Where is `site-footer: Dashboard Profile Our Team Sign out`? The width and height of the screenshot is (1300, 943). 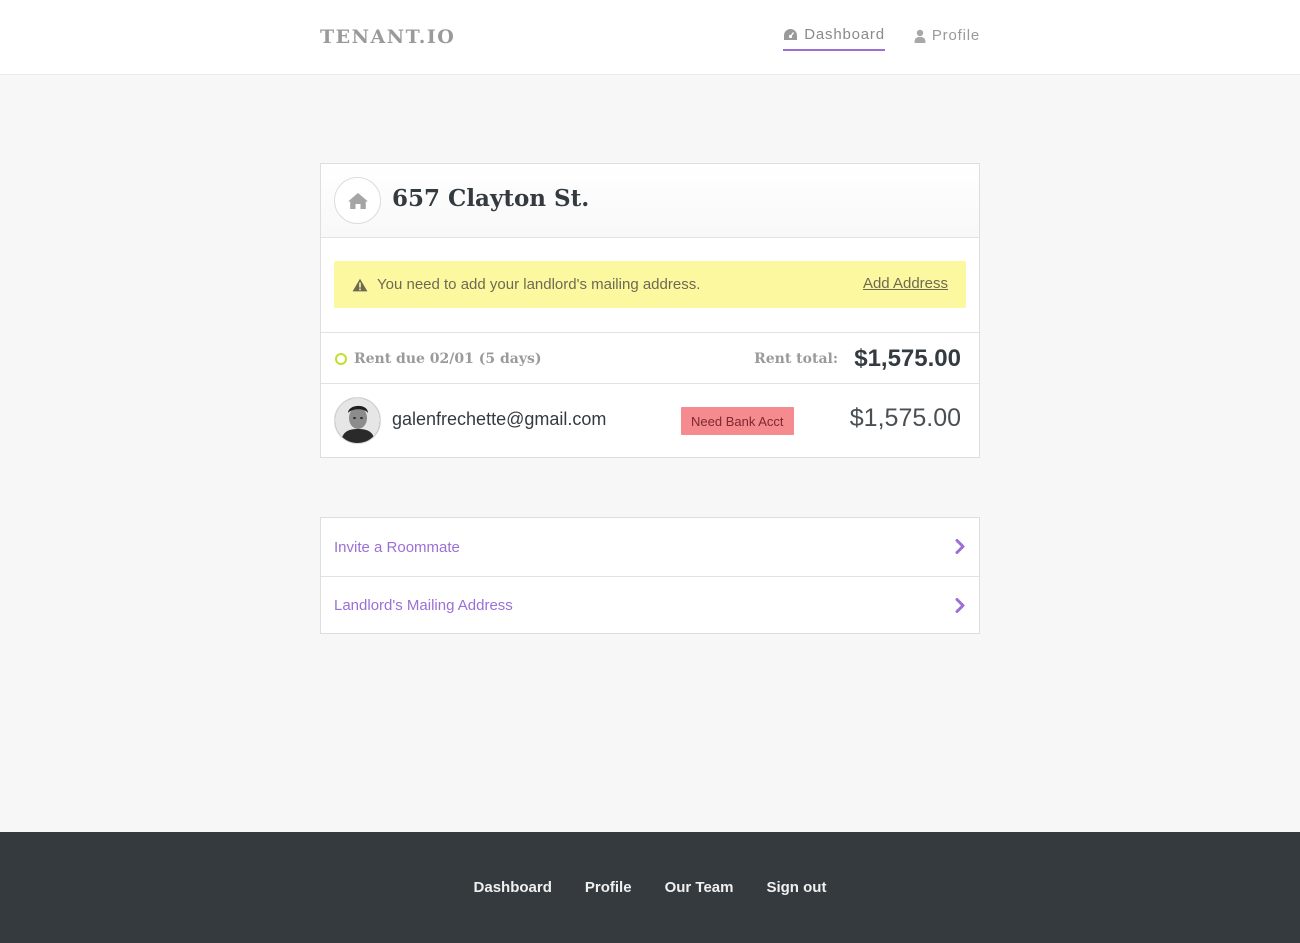
site-footer: Dashboard Profile Our Team Sign out is located at coordinates (650, 887).